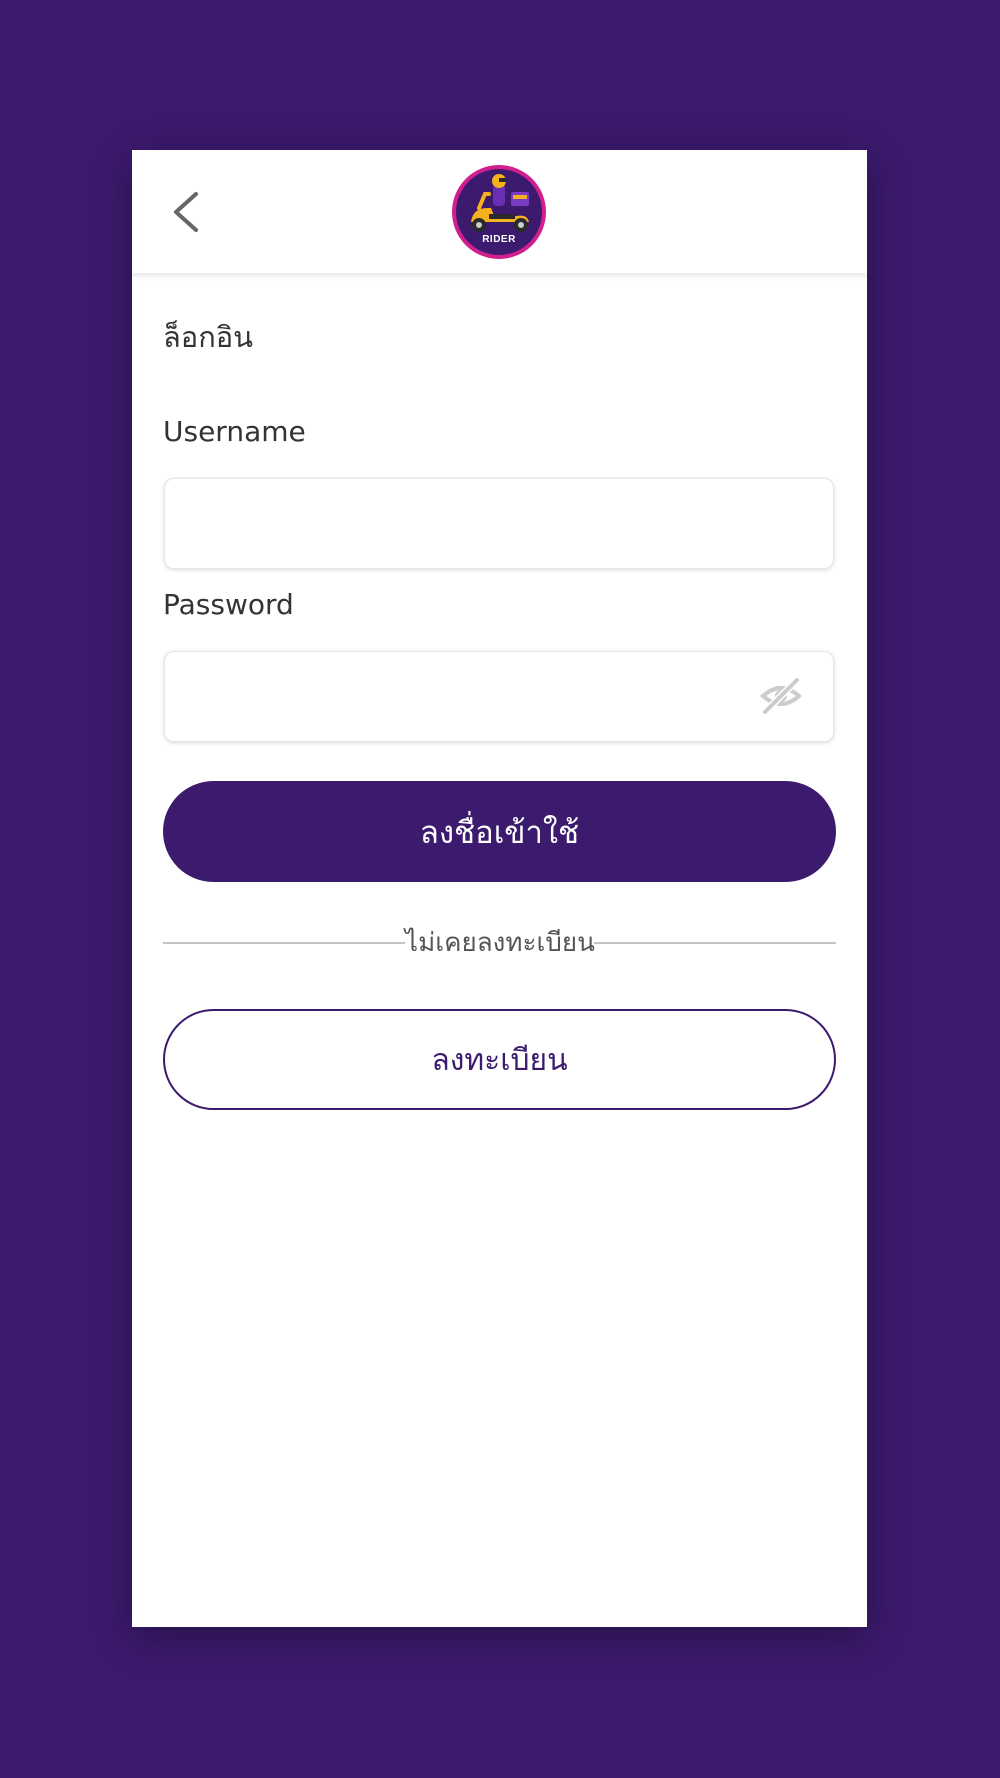 The width and height of the screenshot is (1000, 1778). I want to click on logo-text: RIDER, so click(499, 239).